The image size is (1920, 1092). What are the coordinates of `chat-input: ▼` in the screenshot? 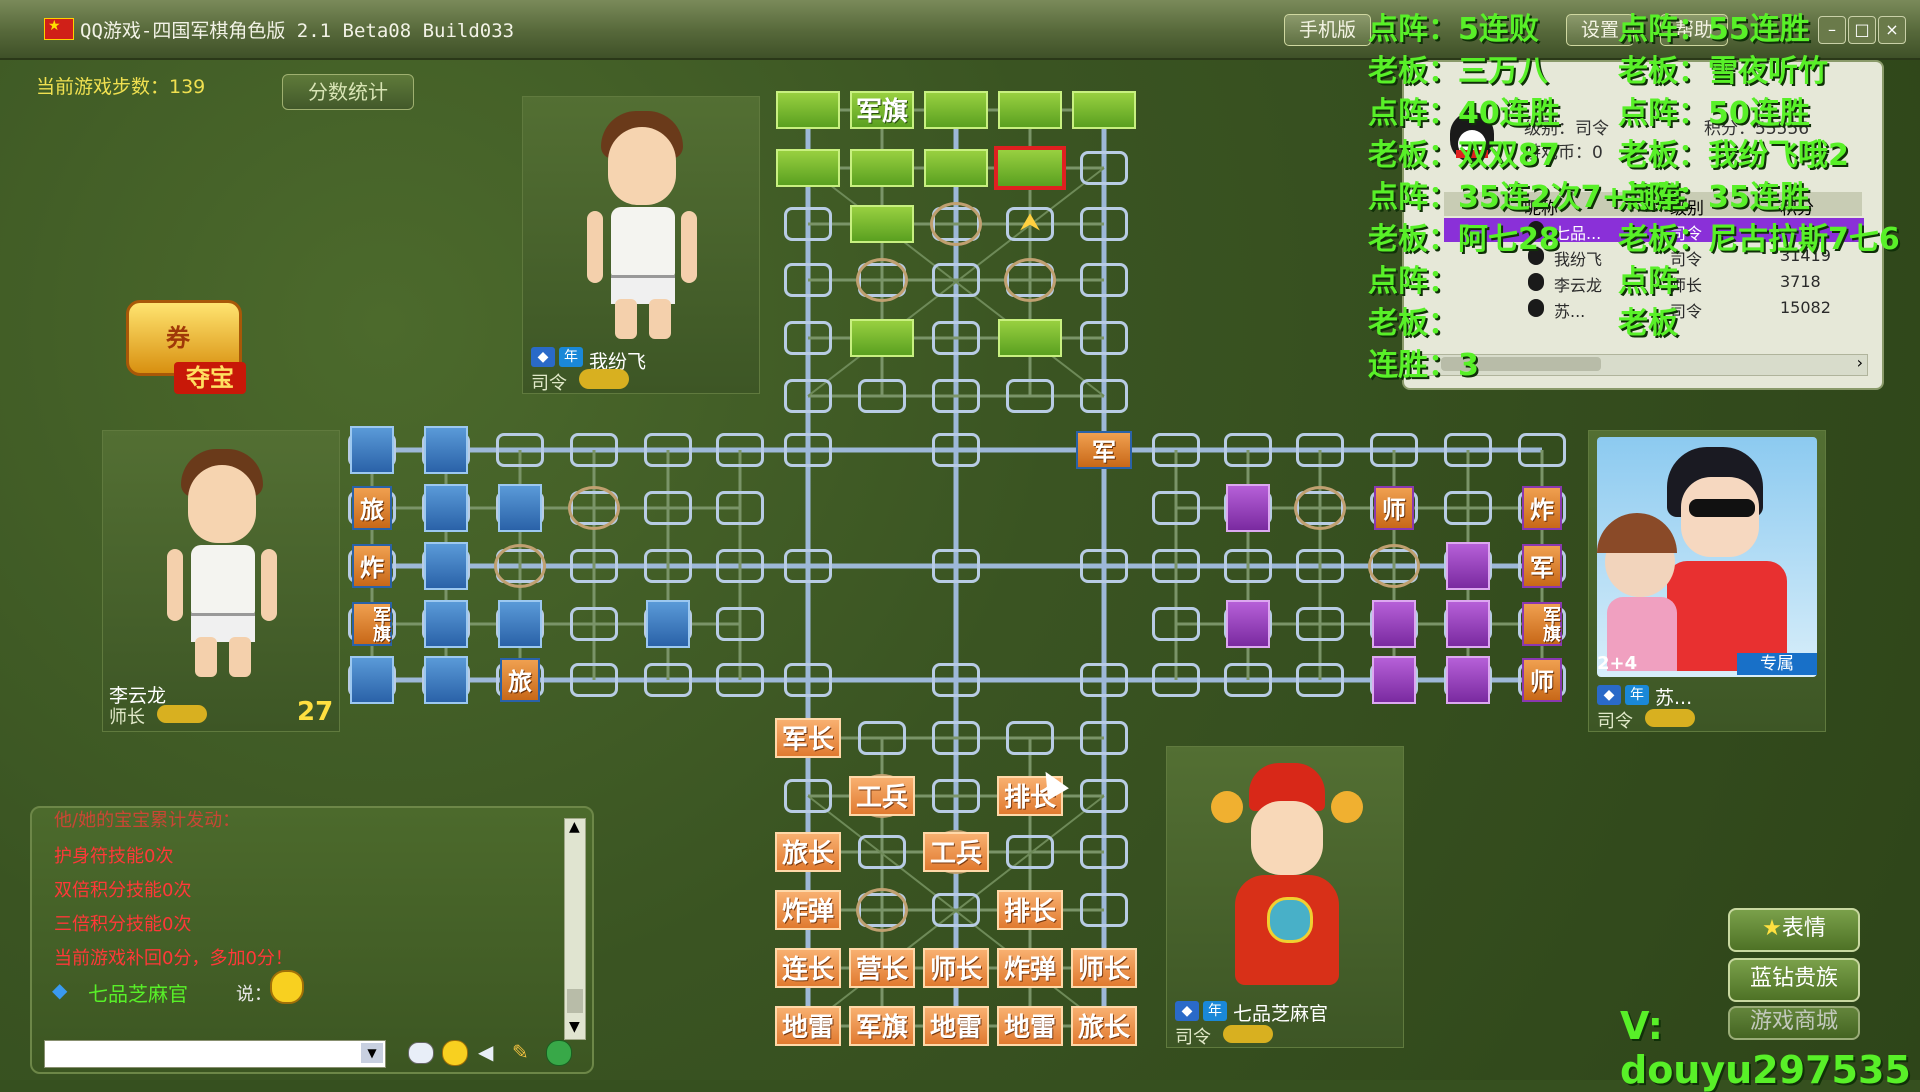 It's located at (215, 1054).